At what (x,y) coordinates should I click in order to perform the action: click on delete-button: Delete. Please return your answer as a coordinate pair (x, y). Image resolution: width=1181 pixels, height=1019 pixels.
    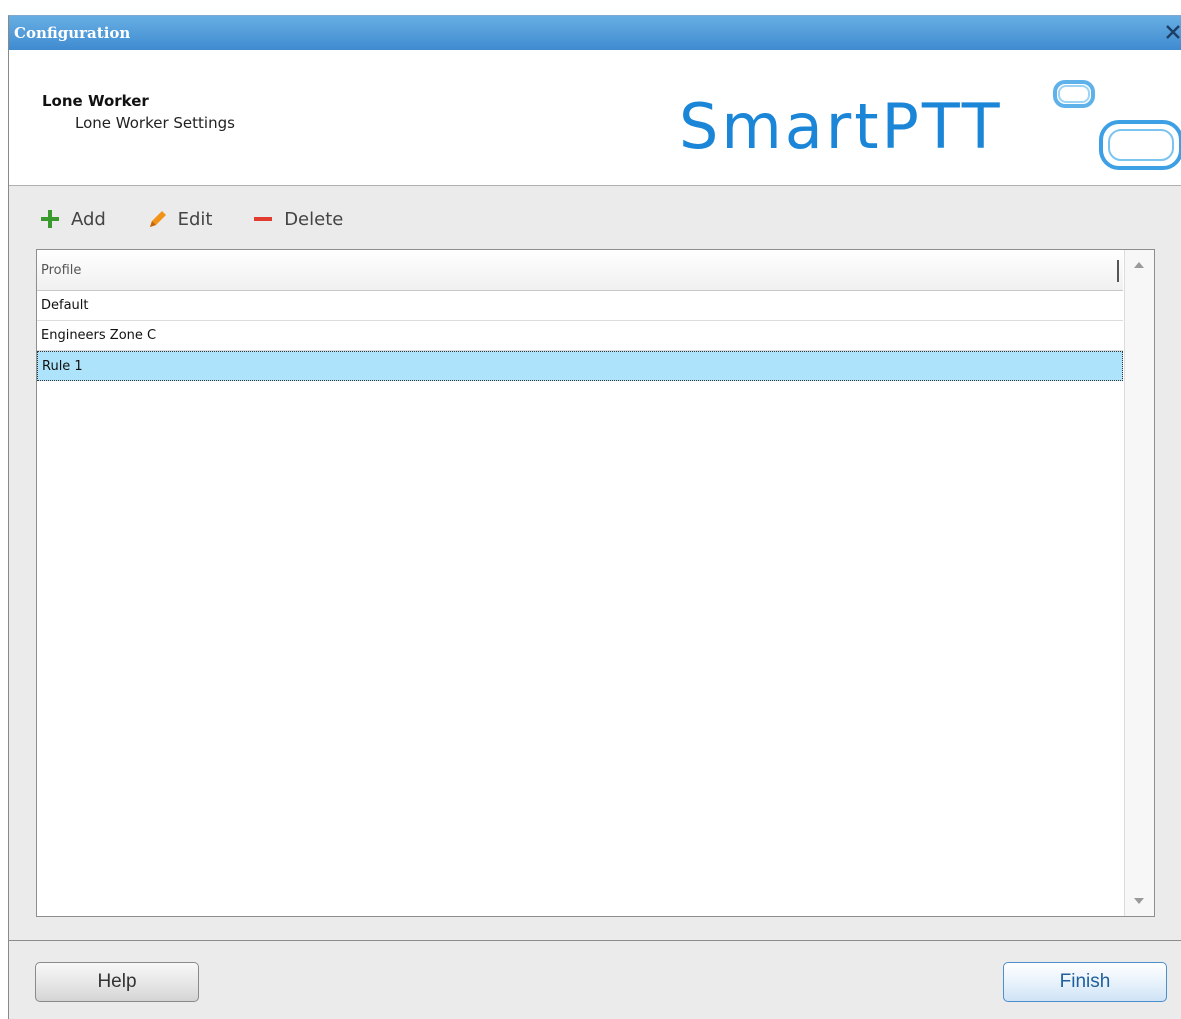
    Looking at the image, I should click on (297, 219).